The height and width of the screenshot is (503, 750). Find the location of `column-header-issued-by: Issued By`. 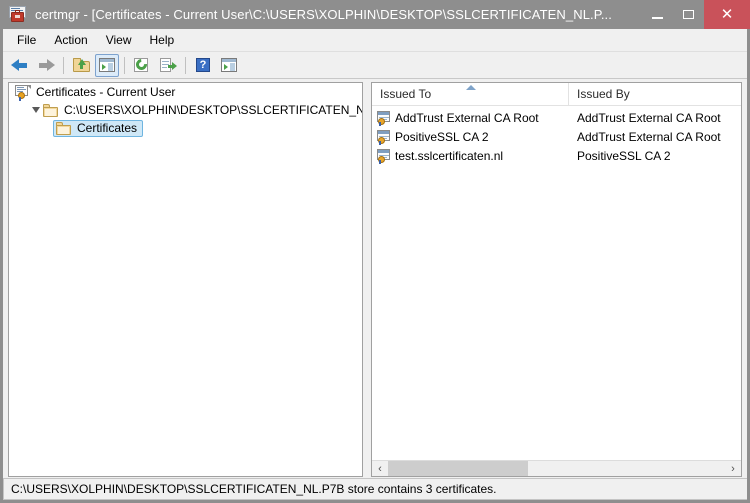

column-header-issued-by: Issued By is located at coordinates (655, 94).